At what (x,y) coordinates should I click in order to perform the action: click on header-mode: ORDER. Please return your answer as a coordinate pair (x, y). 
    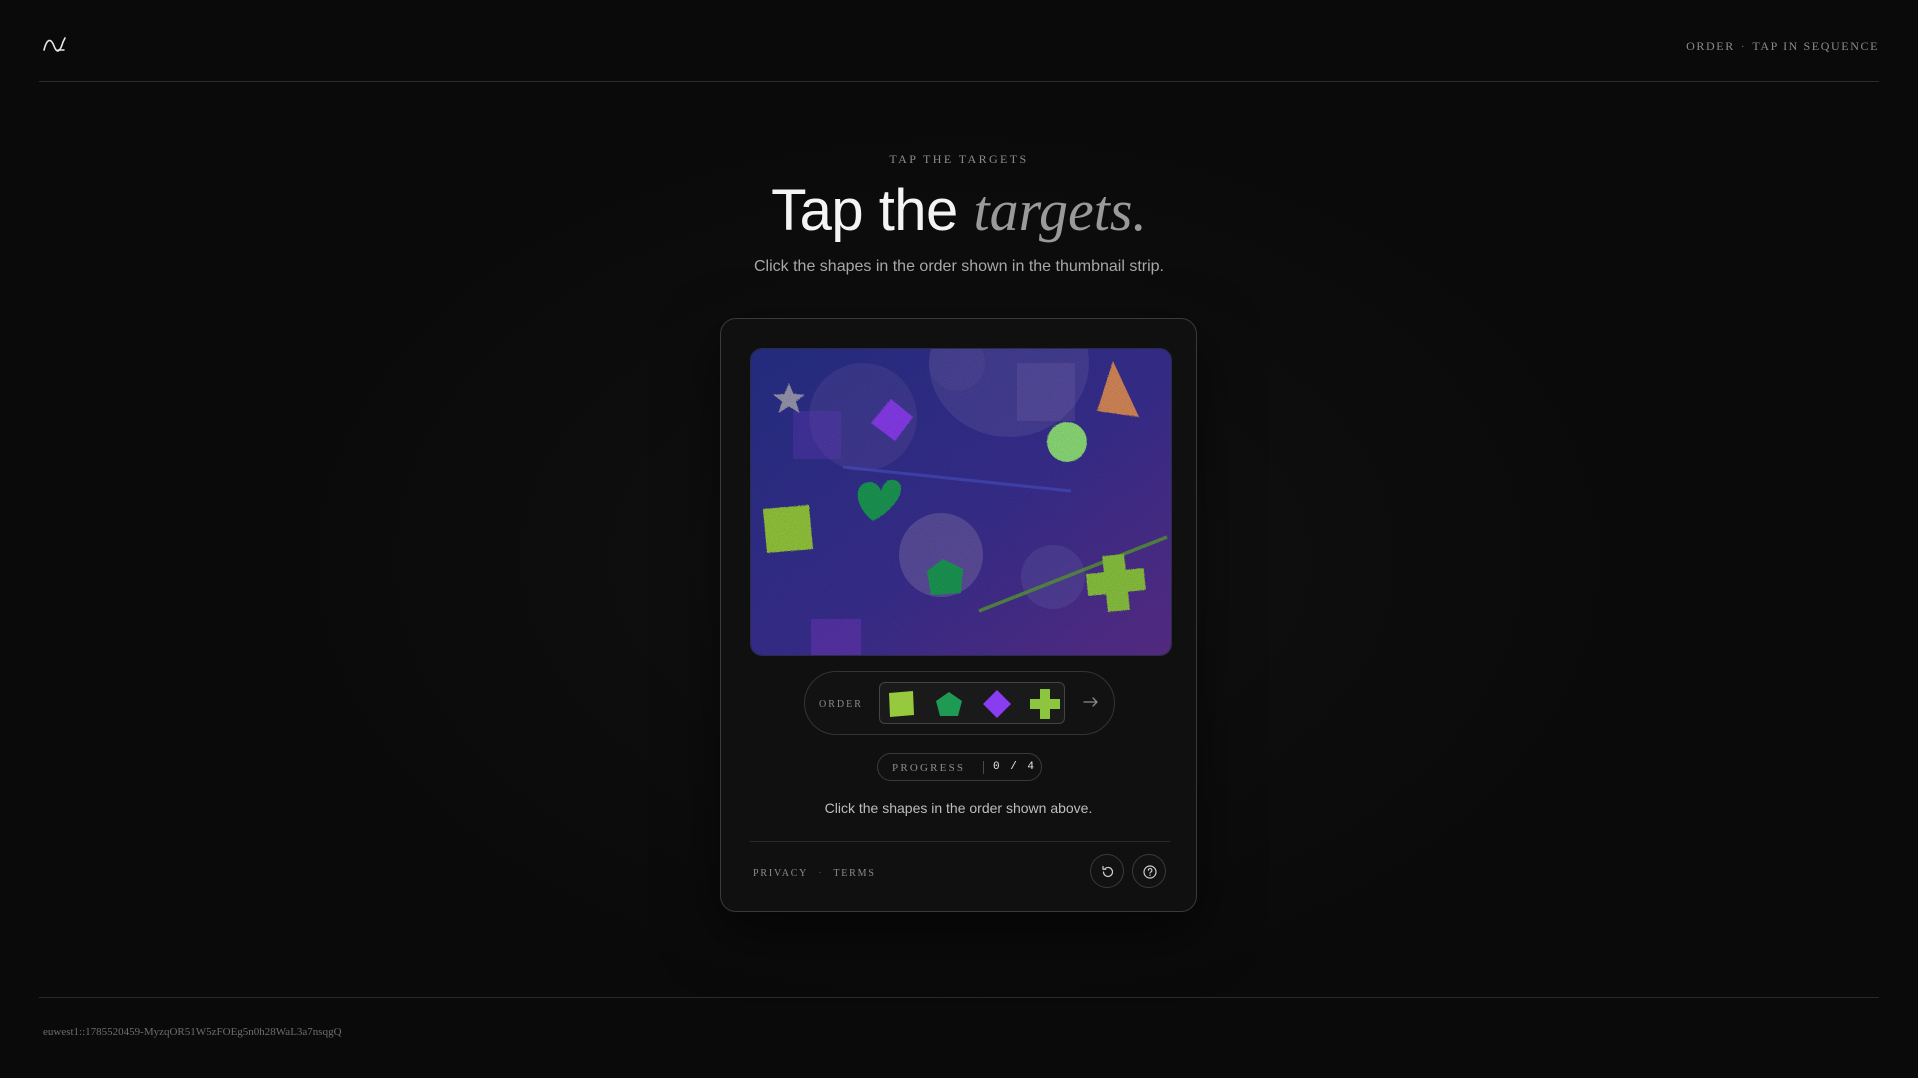
    Looking at the image, I should click on (1710, 46).